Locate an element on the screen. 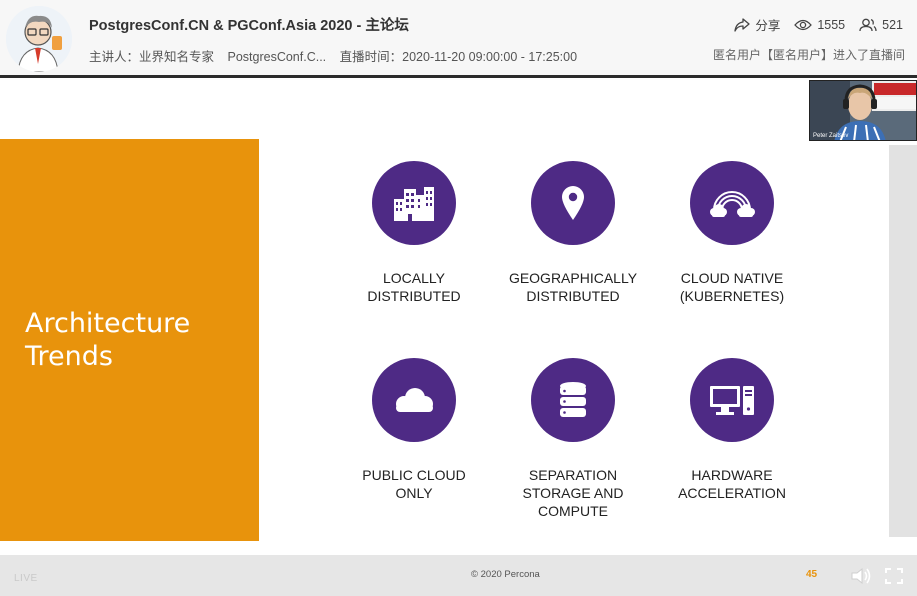  stream-title: PostgresConf.CN & PGConf.Asia 2020 - 主论坛 is located at coordinates (249, 26).